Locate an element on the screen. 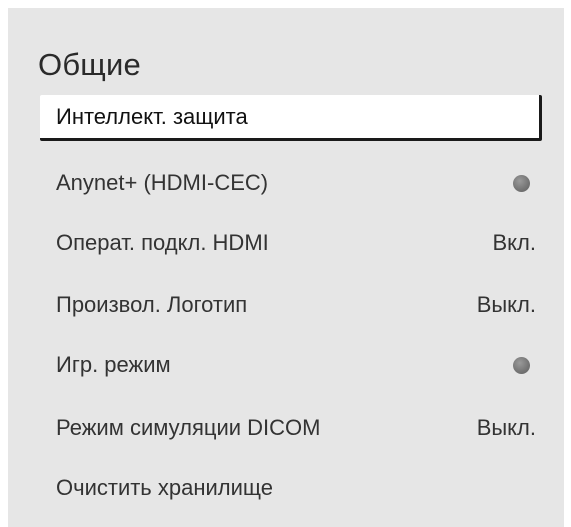  menu-item-clear-storage: Очистить хранилище is located at coordinates (291, 488).